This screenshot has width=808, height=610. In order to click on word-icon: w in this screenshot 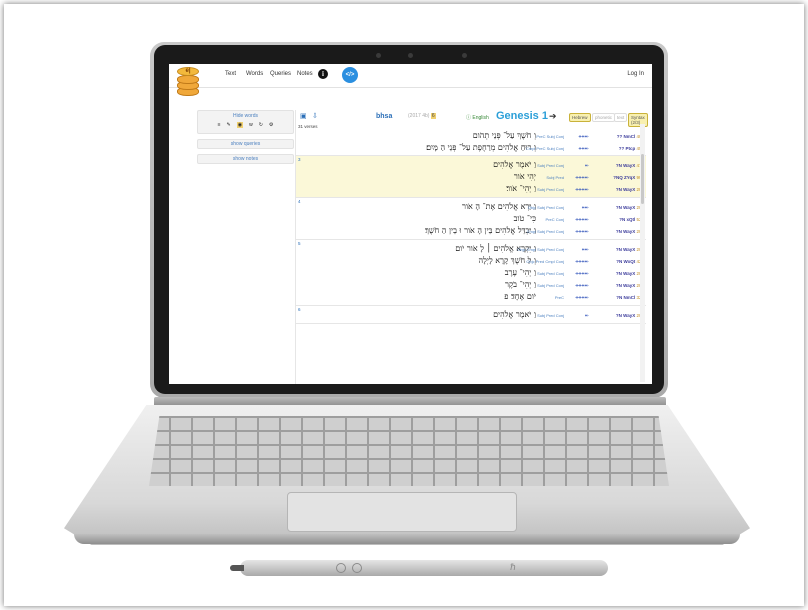, I will do `click(251, 125)`.